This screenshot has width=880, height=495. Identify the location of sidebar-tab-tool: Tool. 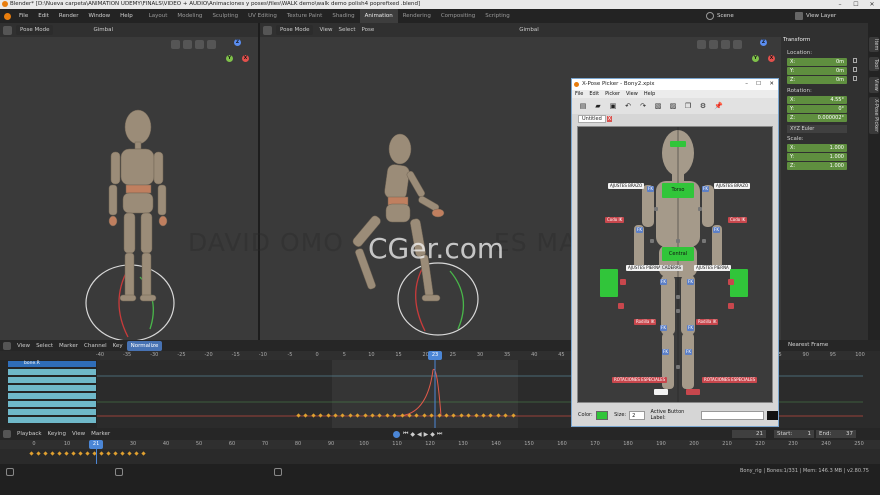
(874, 64).